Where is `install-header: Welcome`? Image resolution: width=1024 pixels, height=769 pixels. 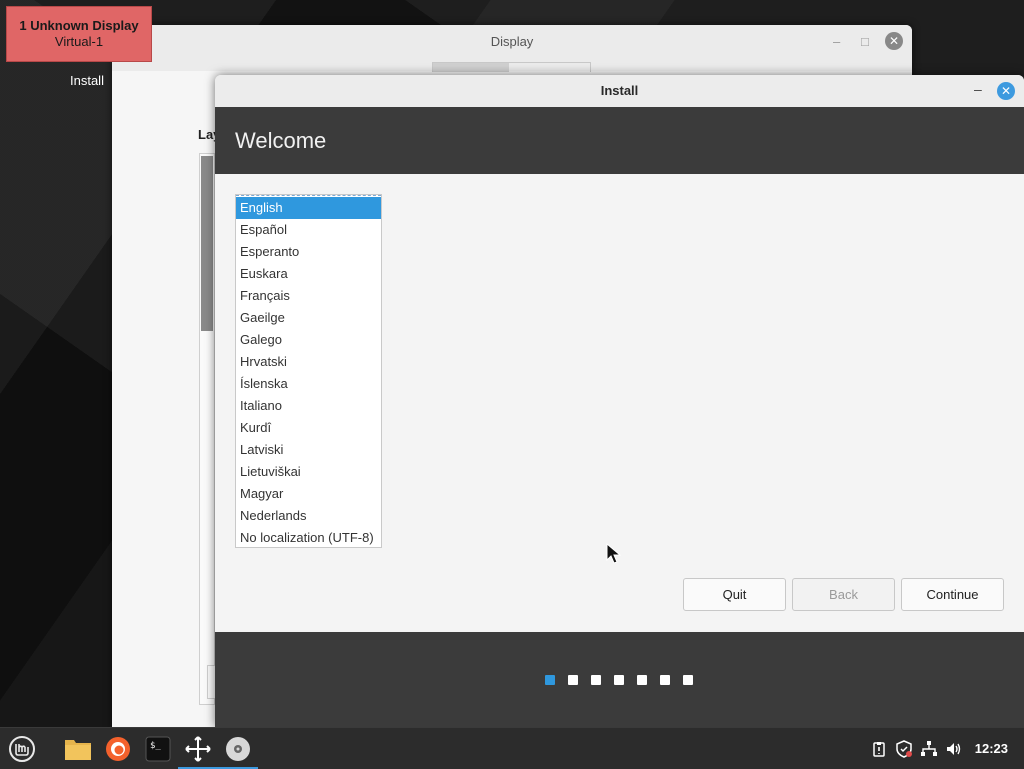 install-header: Welcome is located at coordinates (619, 140).